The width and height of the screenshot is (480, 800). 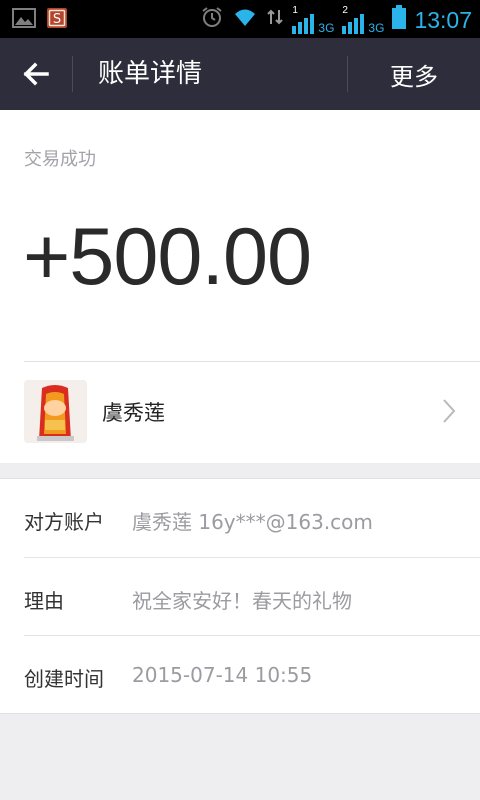 I want to click on status-time: 13:07, so click(x=443, y=19).